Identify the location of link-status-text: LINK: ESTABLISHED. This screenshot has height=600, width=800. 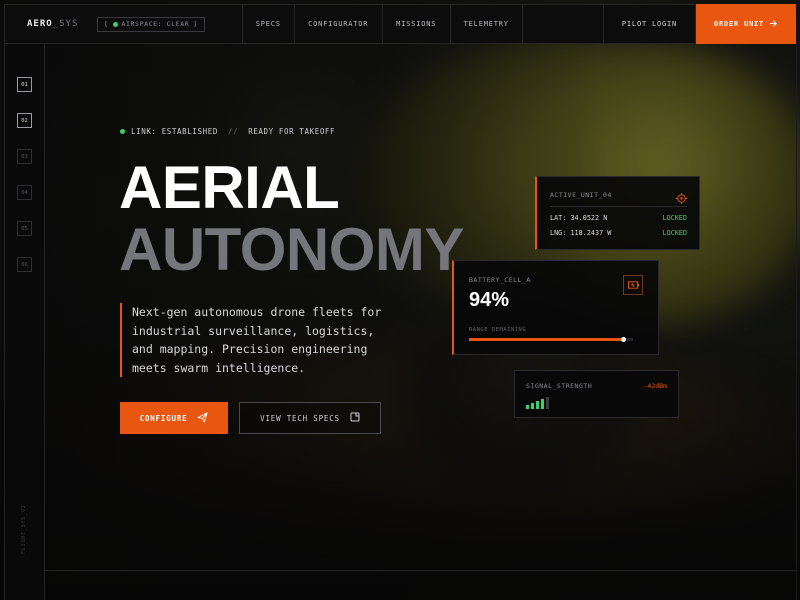
(174, 131).